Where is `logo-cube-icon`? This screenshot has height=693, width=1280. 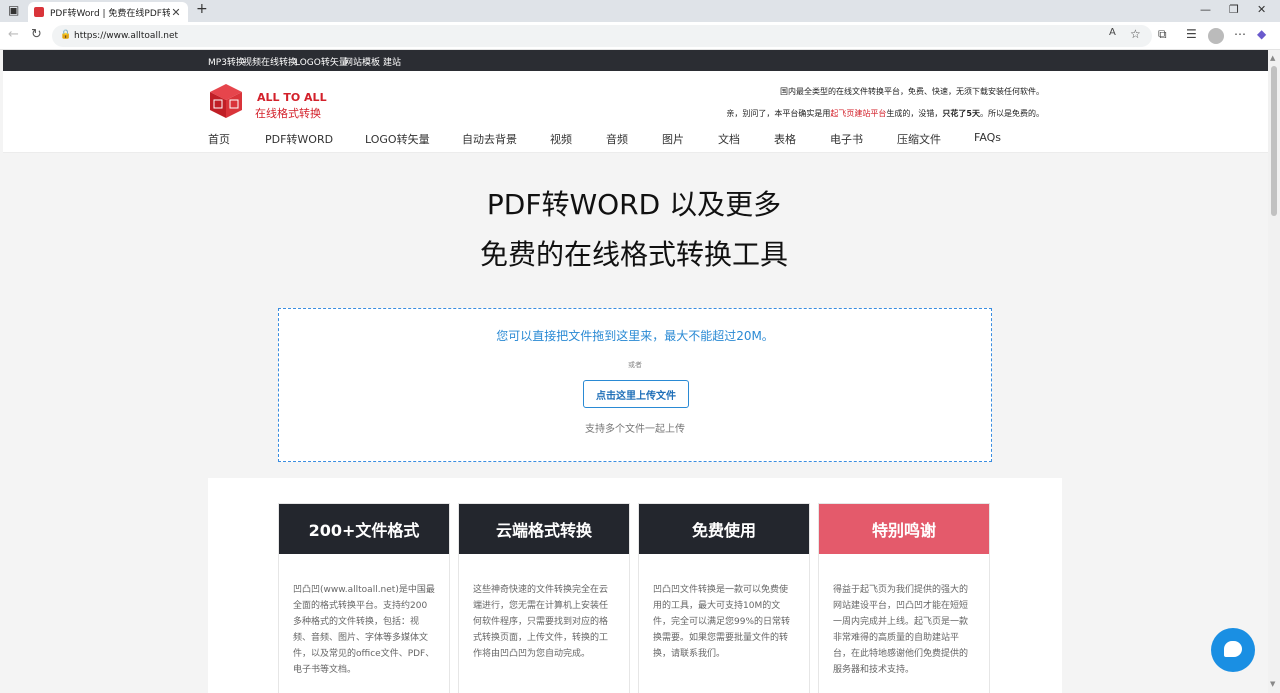 logo-cube-icon is located at coordinates (226, 101).